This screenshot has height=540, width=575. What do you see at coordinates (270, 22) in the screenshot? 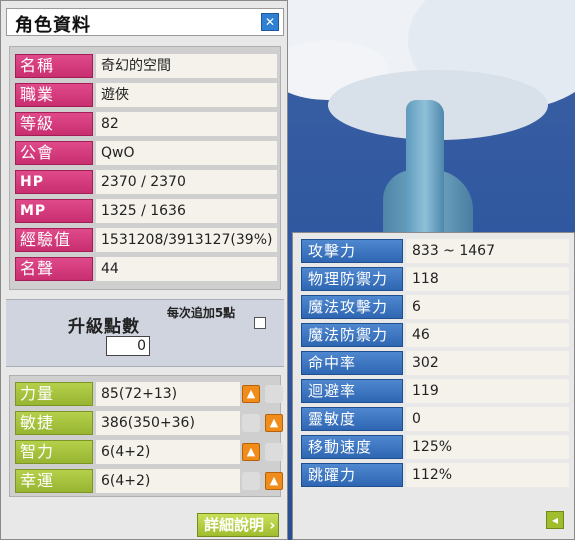
I see `close-icon: ✕` at bounding box center [270, 22].